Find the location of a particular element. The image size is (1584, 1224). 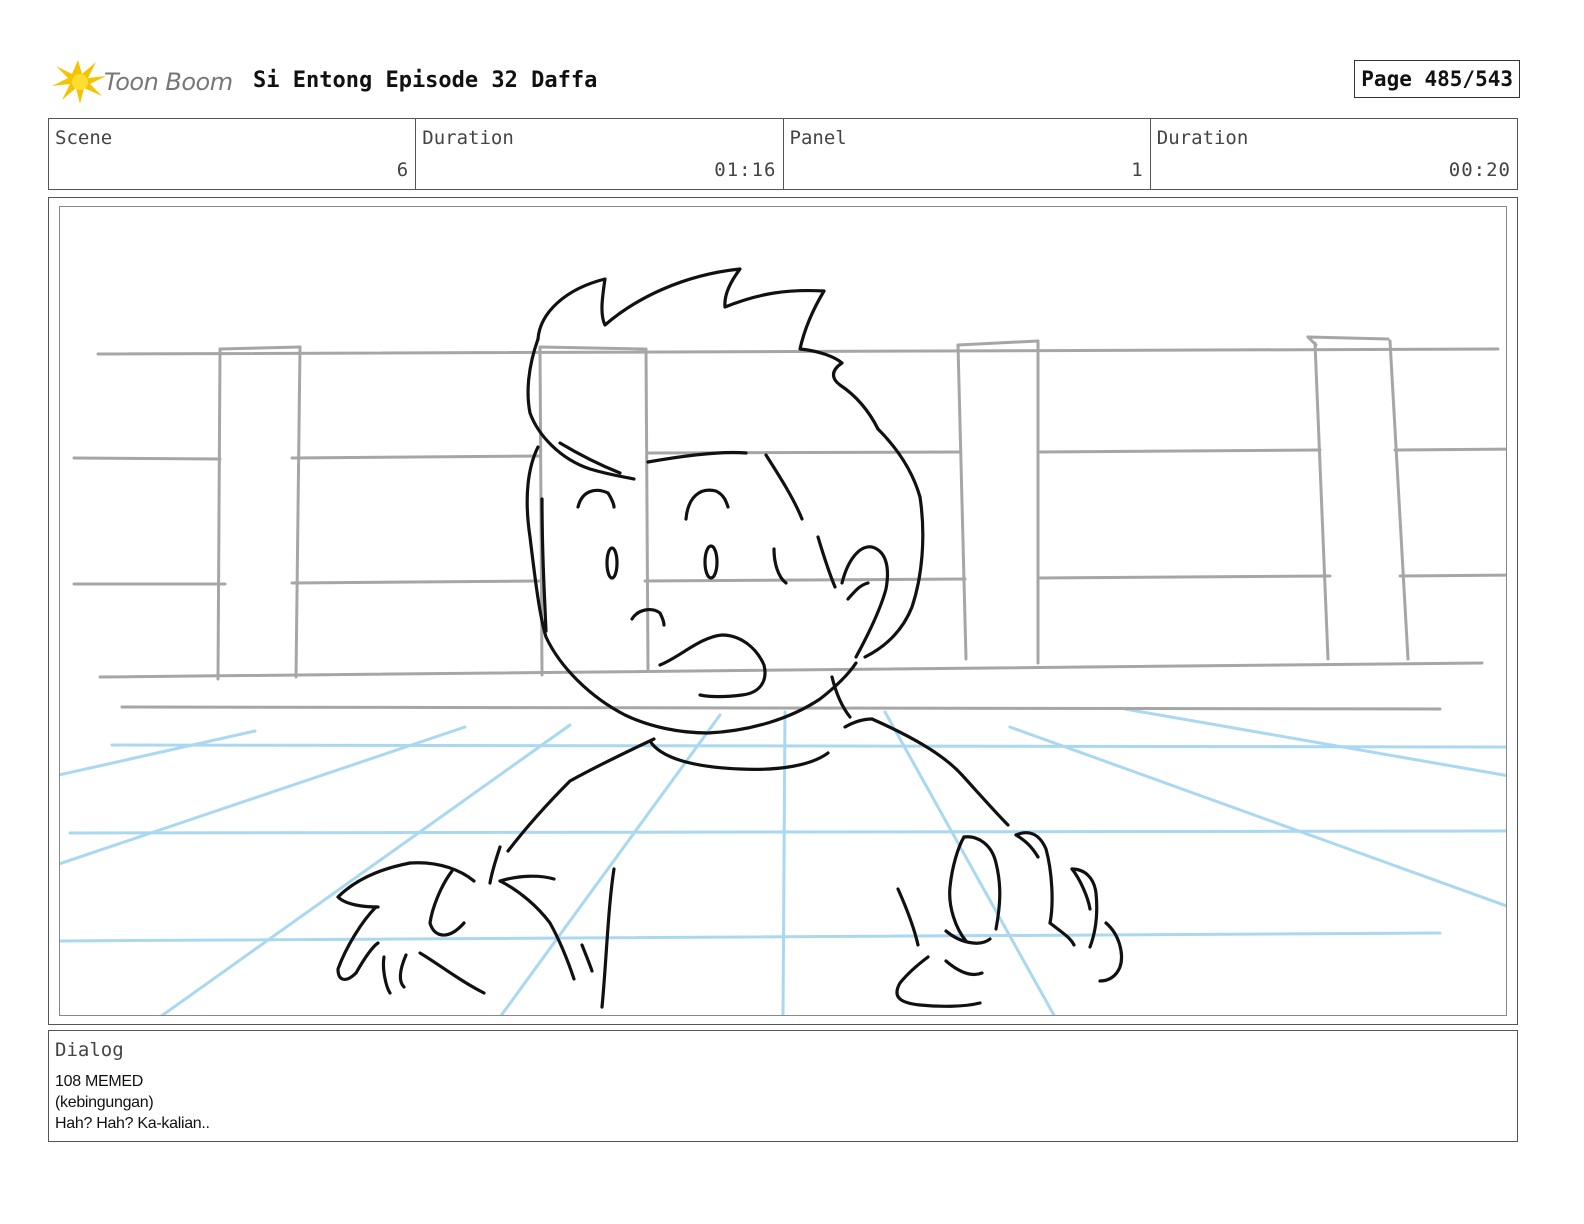

toon-boom-logo: Toon Boom is located at coordinates (145, 82).